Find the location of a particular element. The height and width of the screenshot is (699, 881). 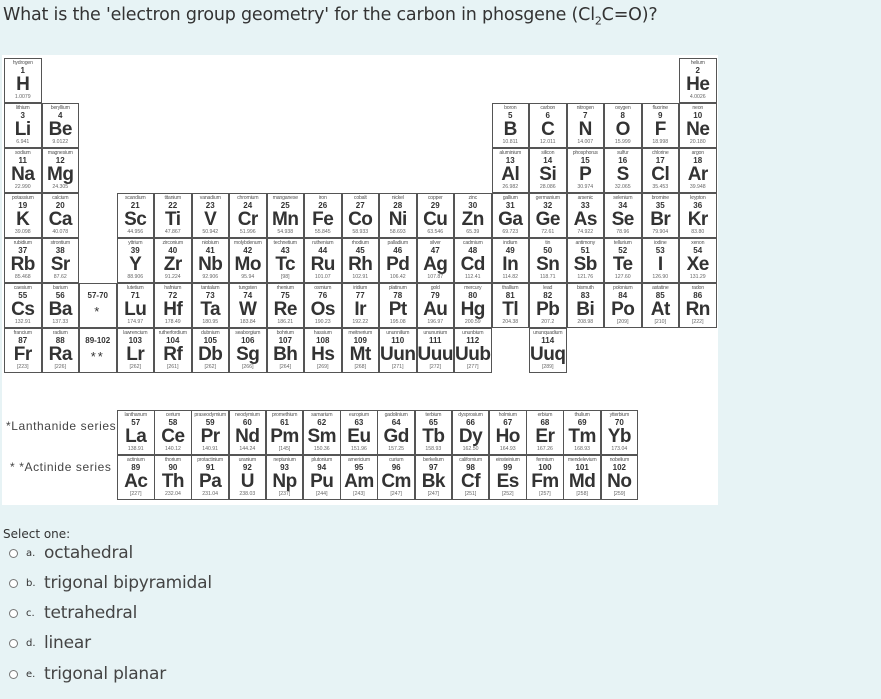

element-cell-ni: nickel 28 Ni 58.693 is located at coordinates (398, 215).